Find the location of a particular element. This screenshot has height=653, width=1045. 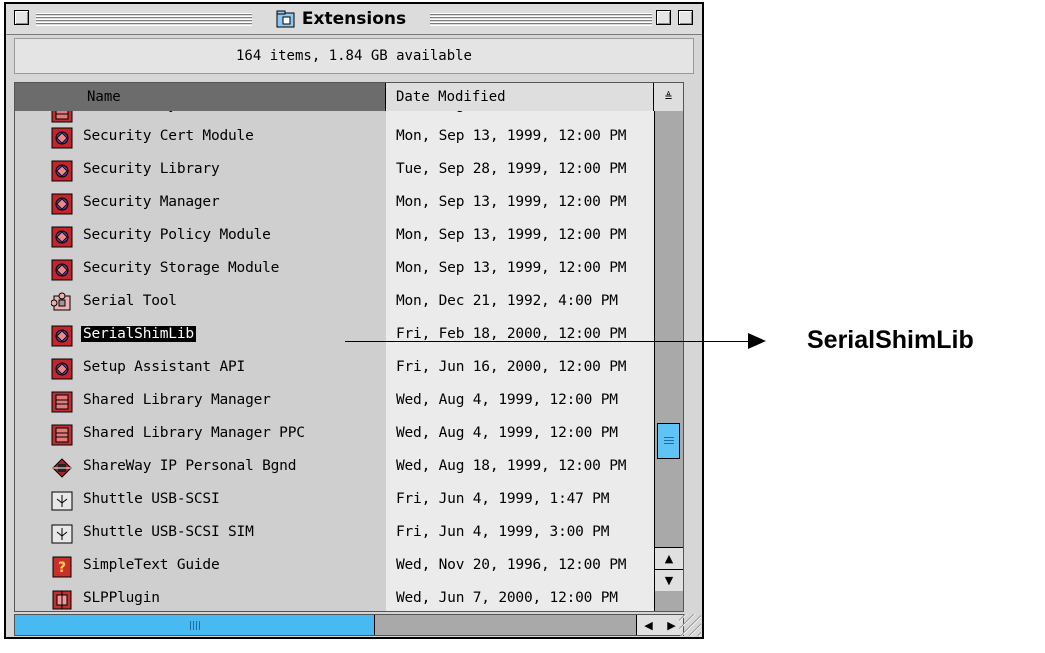

window-title-group: Extensions is located at coordinates (341, 19).